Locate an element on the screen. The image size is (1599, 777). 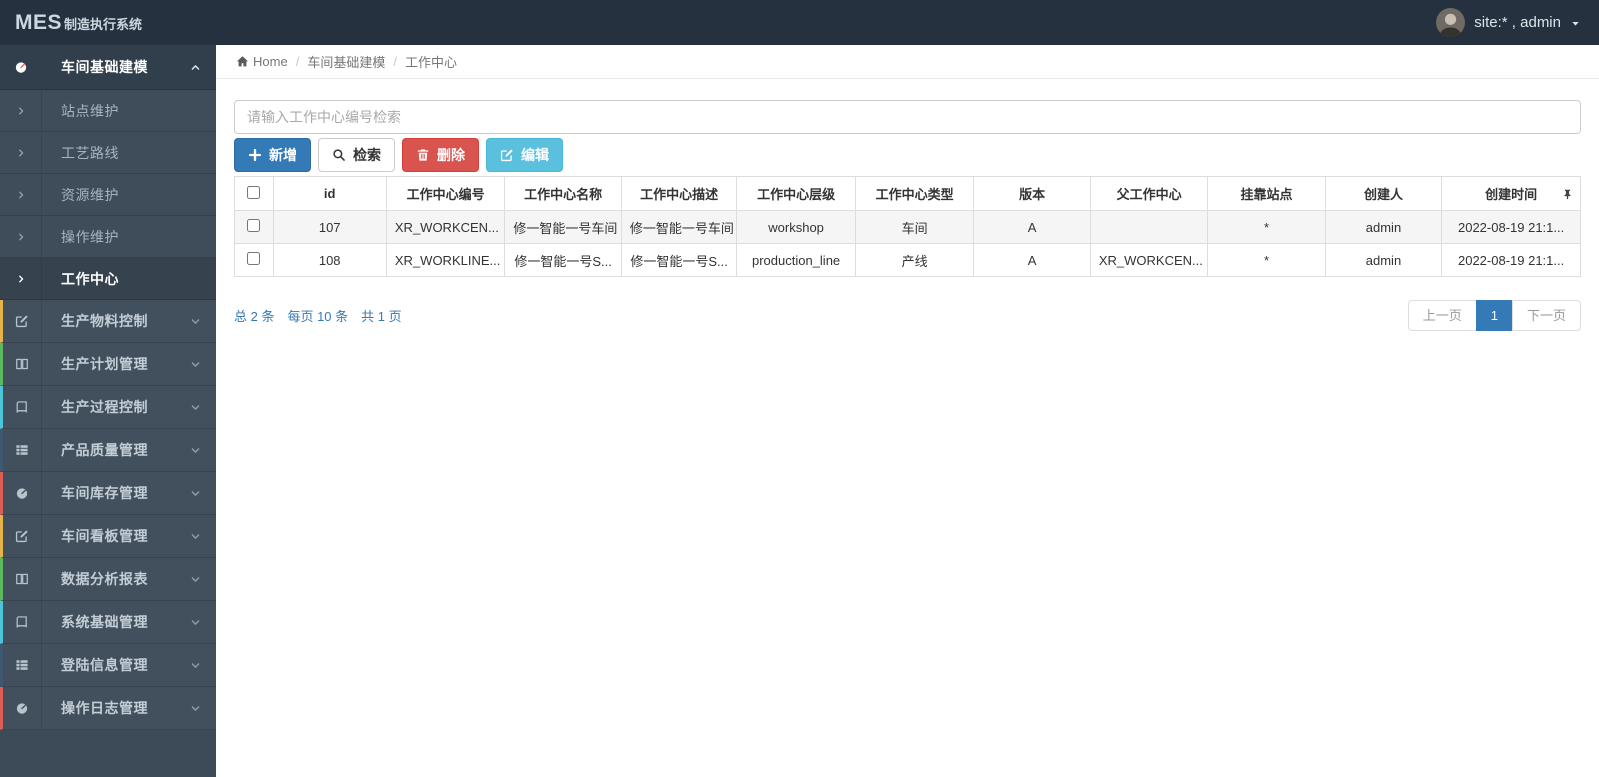
table-cell: 车间 is located at coordinates (914, 227).